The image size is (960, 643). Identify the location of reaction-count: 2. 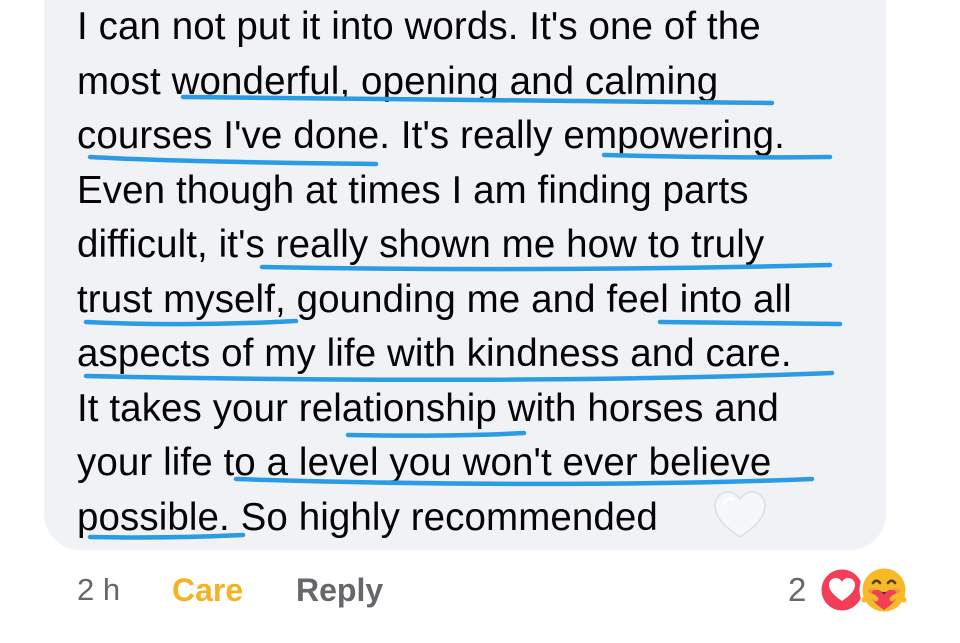
(797, 590).